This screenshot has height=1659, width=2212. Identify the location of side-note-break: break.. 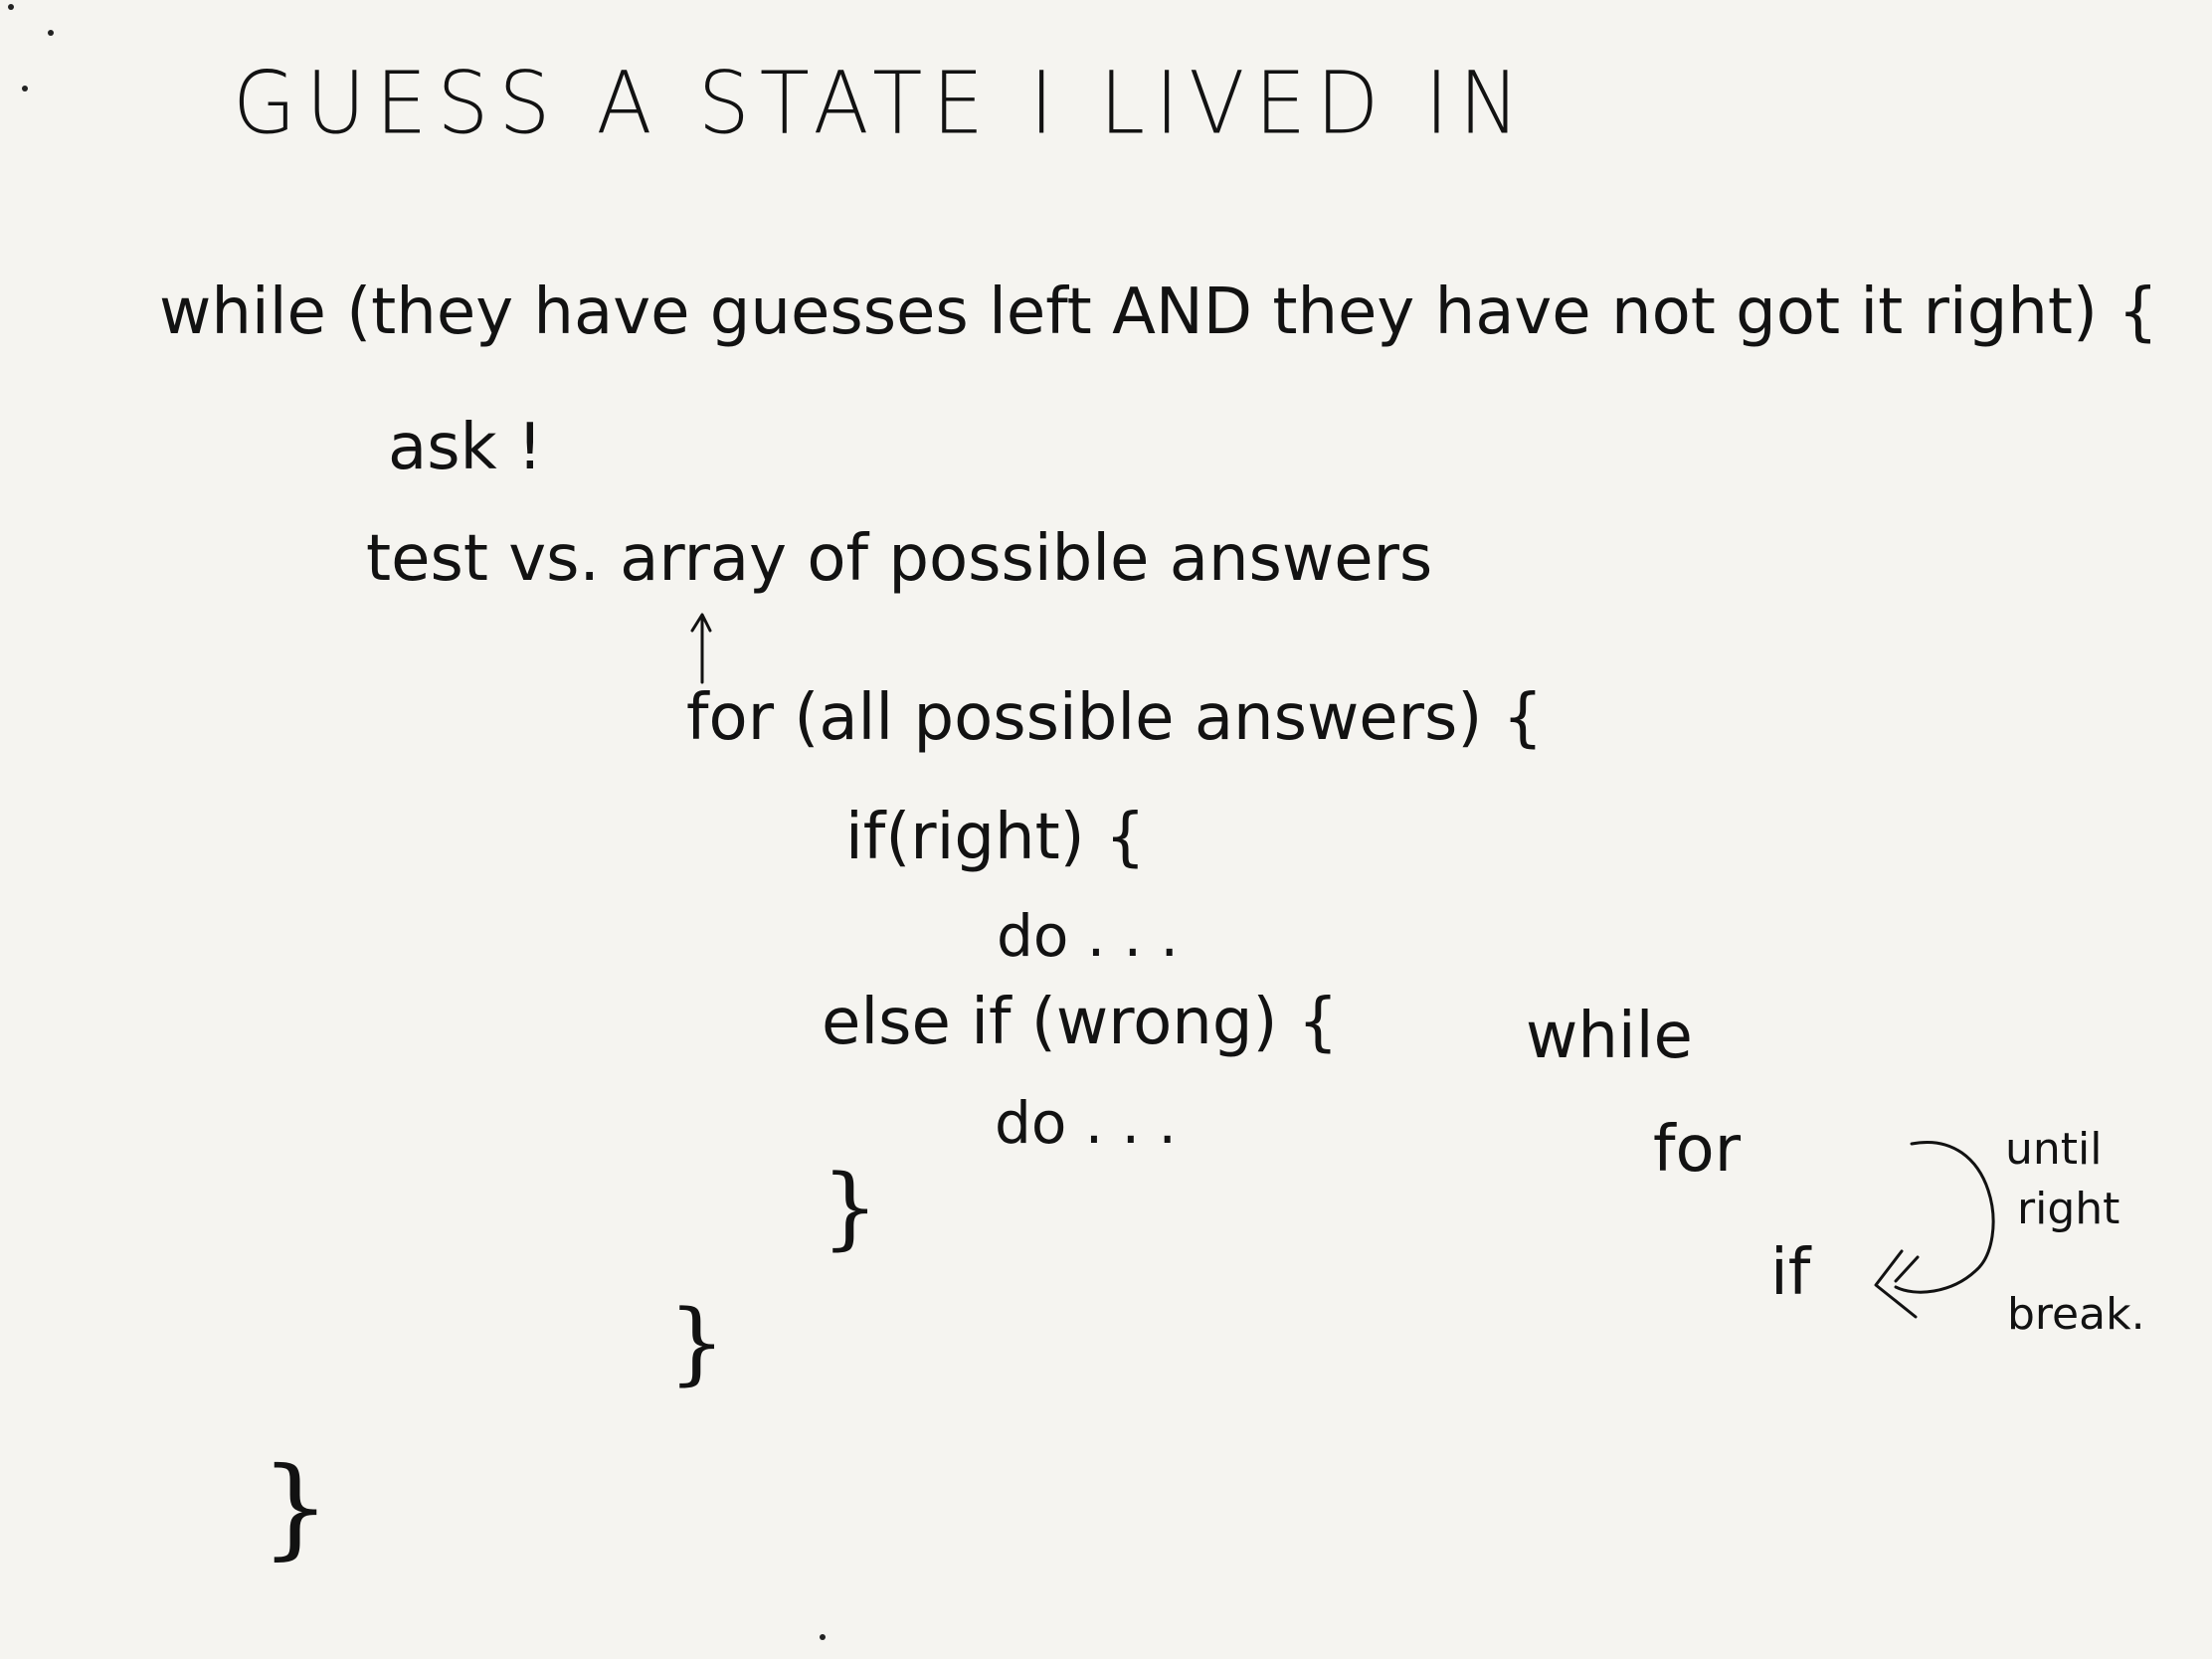
(2076, 1314).